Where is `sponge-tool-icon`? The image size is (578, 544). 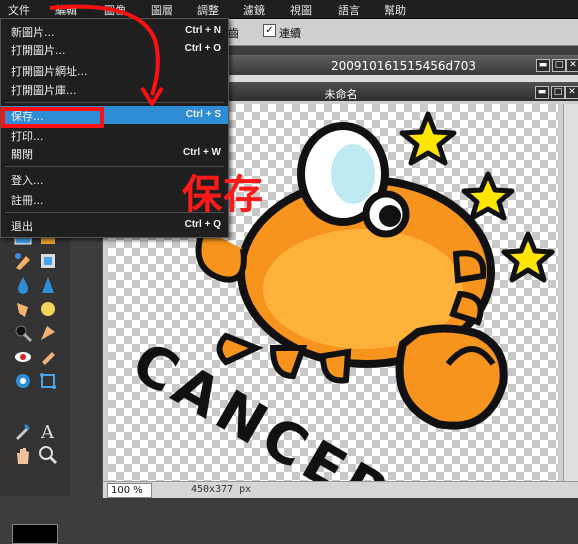 sponge-tool-icon is located at coordinates (48, 309).